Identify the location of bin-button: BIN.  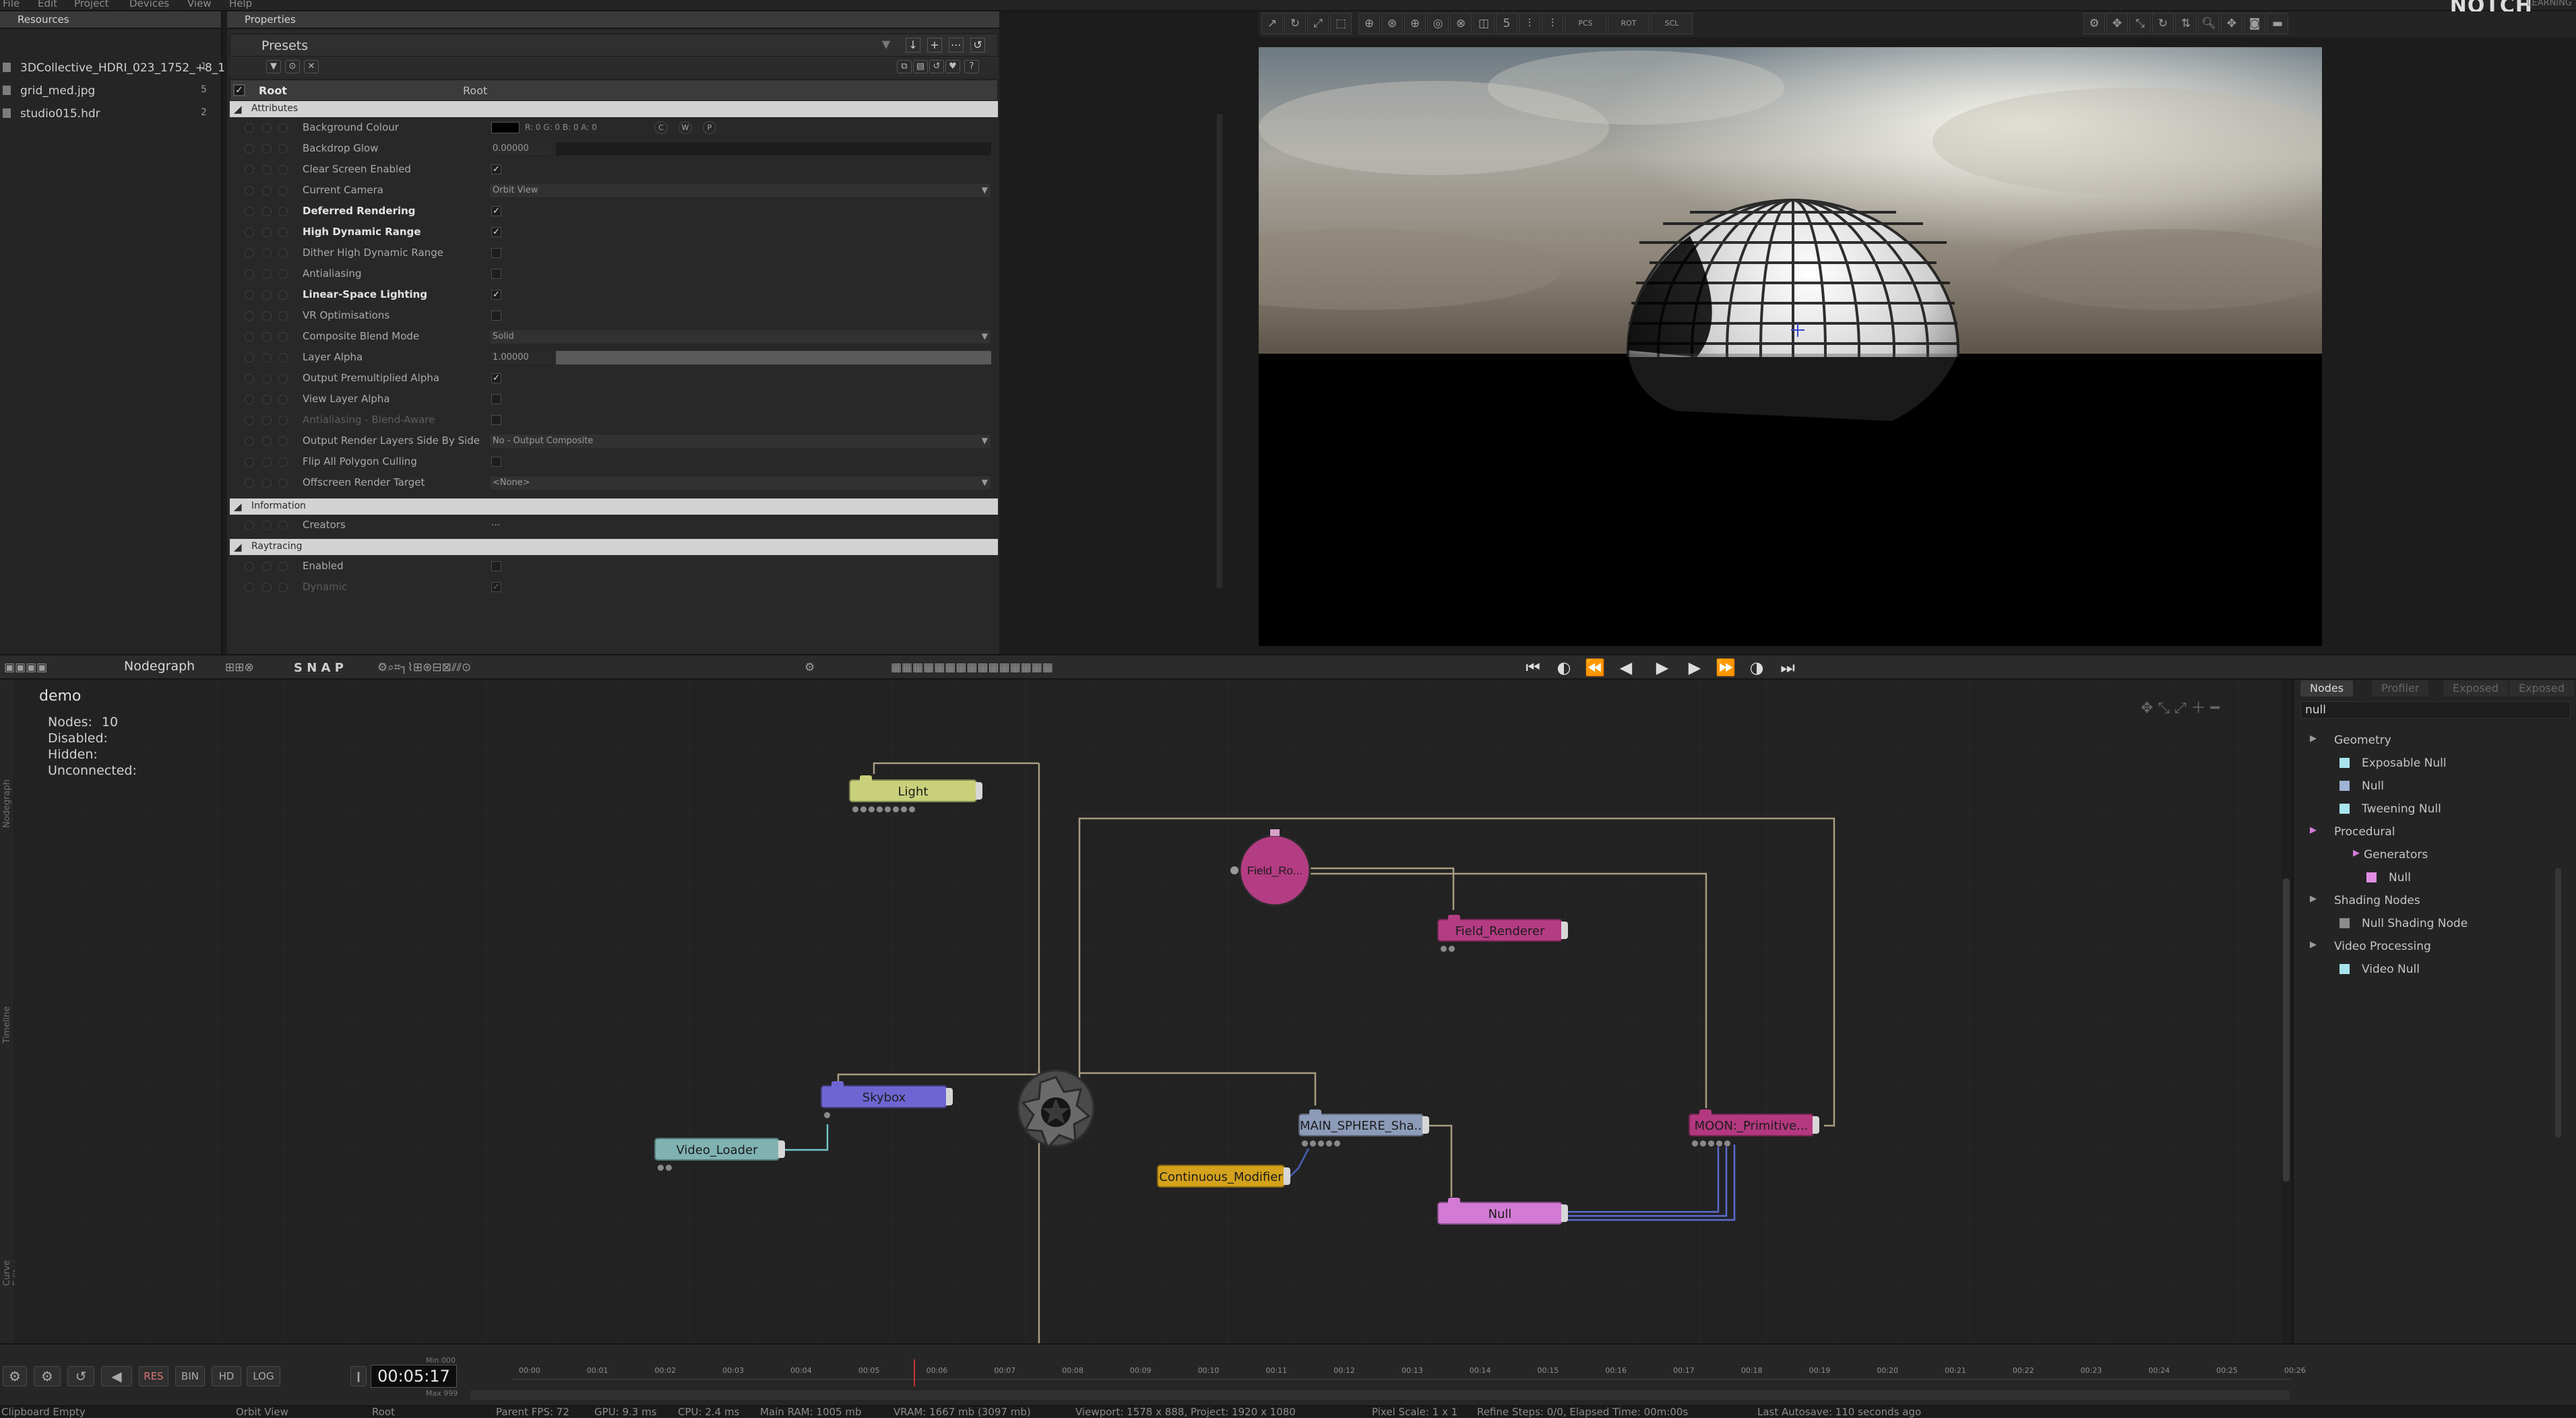
(190, 1376).